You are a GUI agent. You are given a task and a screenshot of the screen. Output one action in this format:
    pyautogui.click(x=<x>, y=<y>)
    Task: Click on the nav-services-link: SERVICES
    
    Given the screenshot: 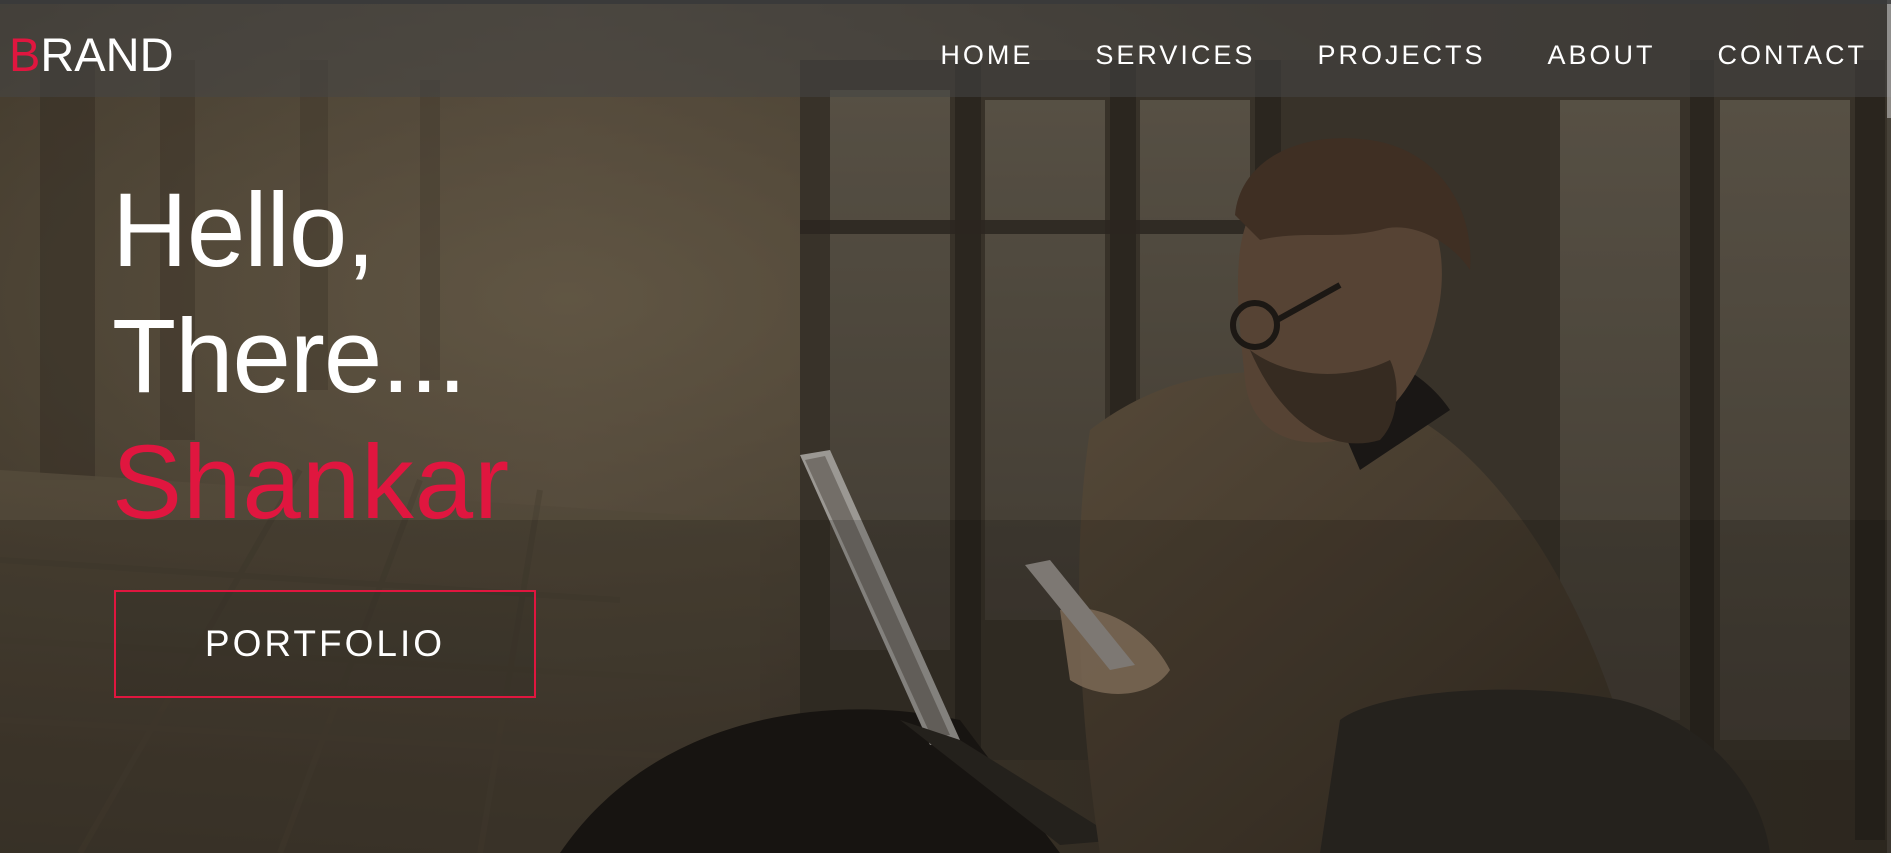 What is the action you would take?
    pyautogui.click(x=1175, y=55)
    